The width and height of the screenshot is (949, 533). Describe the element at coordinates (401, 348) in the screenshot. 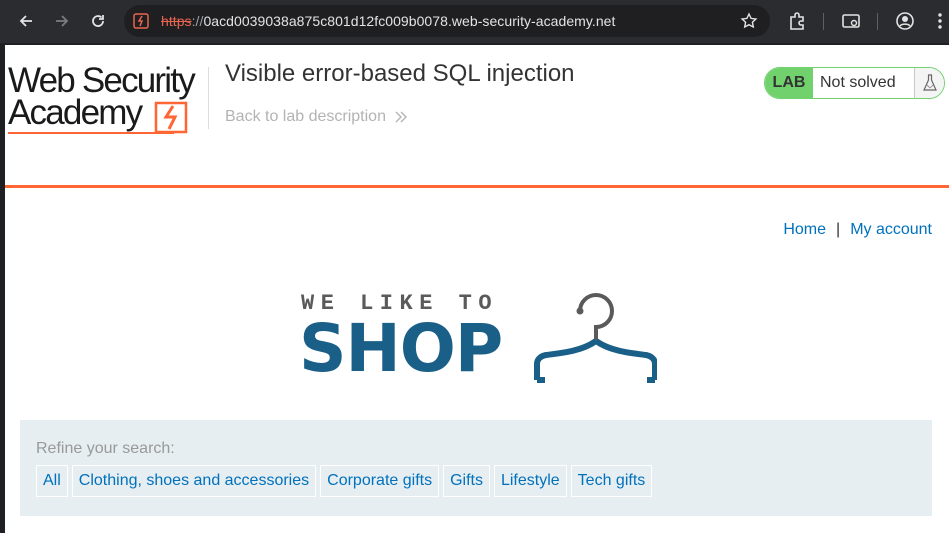

I see `shop-logo-title: SHOP` at that location.